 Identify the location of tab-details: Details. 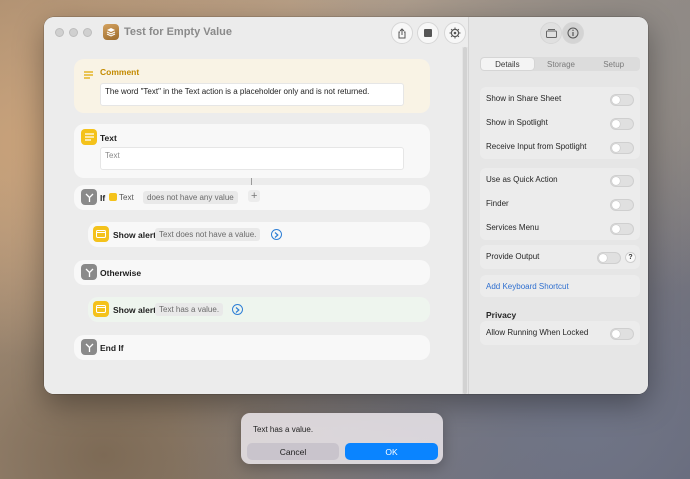
(507, 64).